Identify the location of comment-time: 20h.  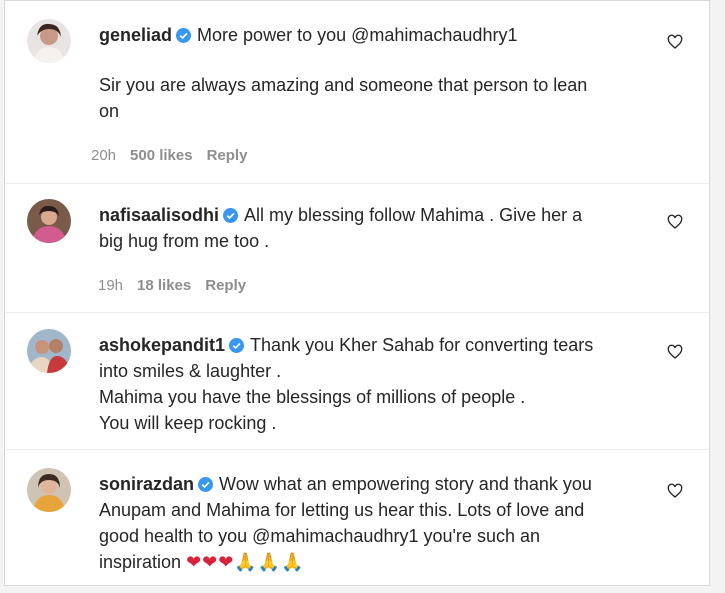
(104, 155).